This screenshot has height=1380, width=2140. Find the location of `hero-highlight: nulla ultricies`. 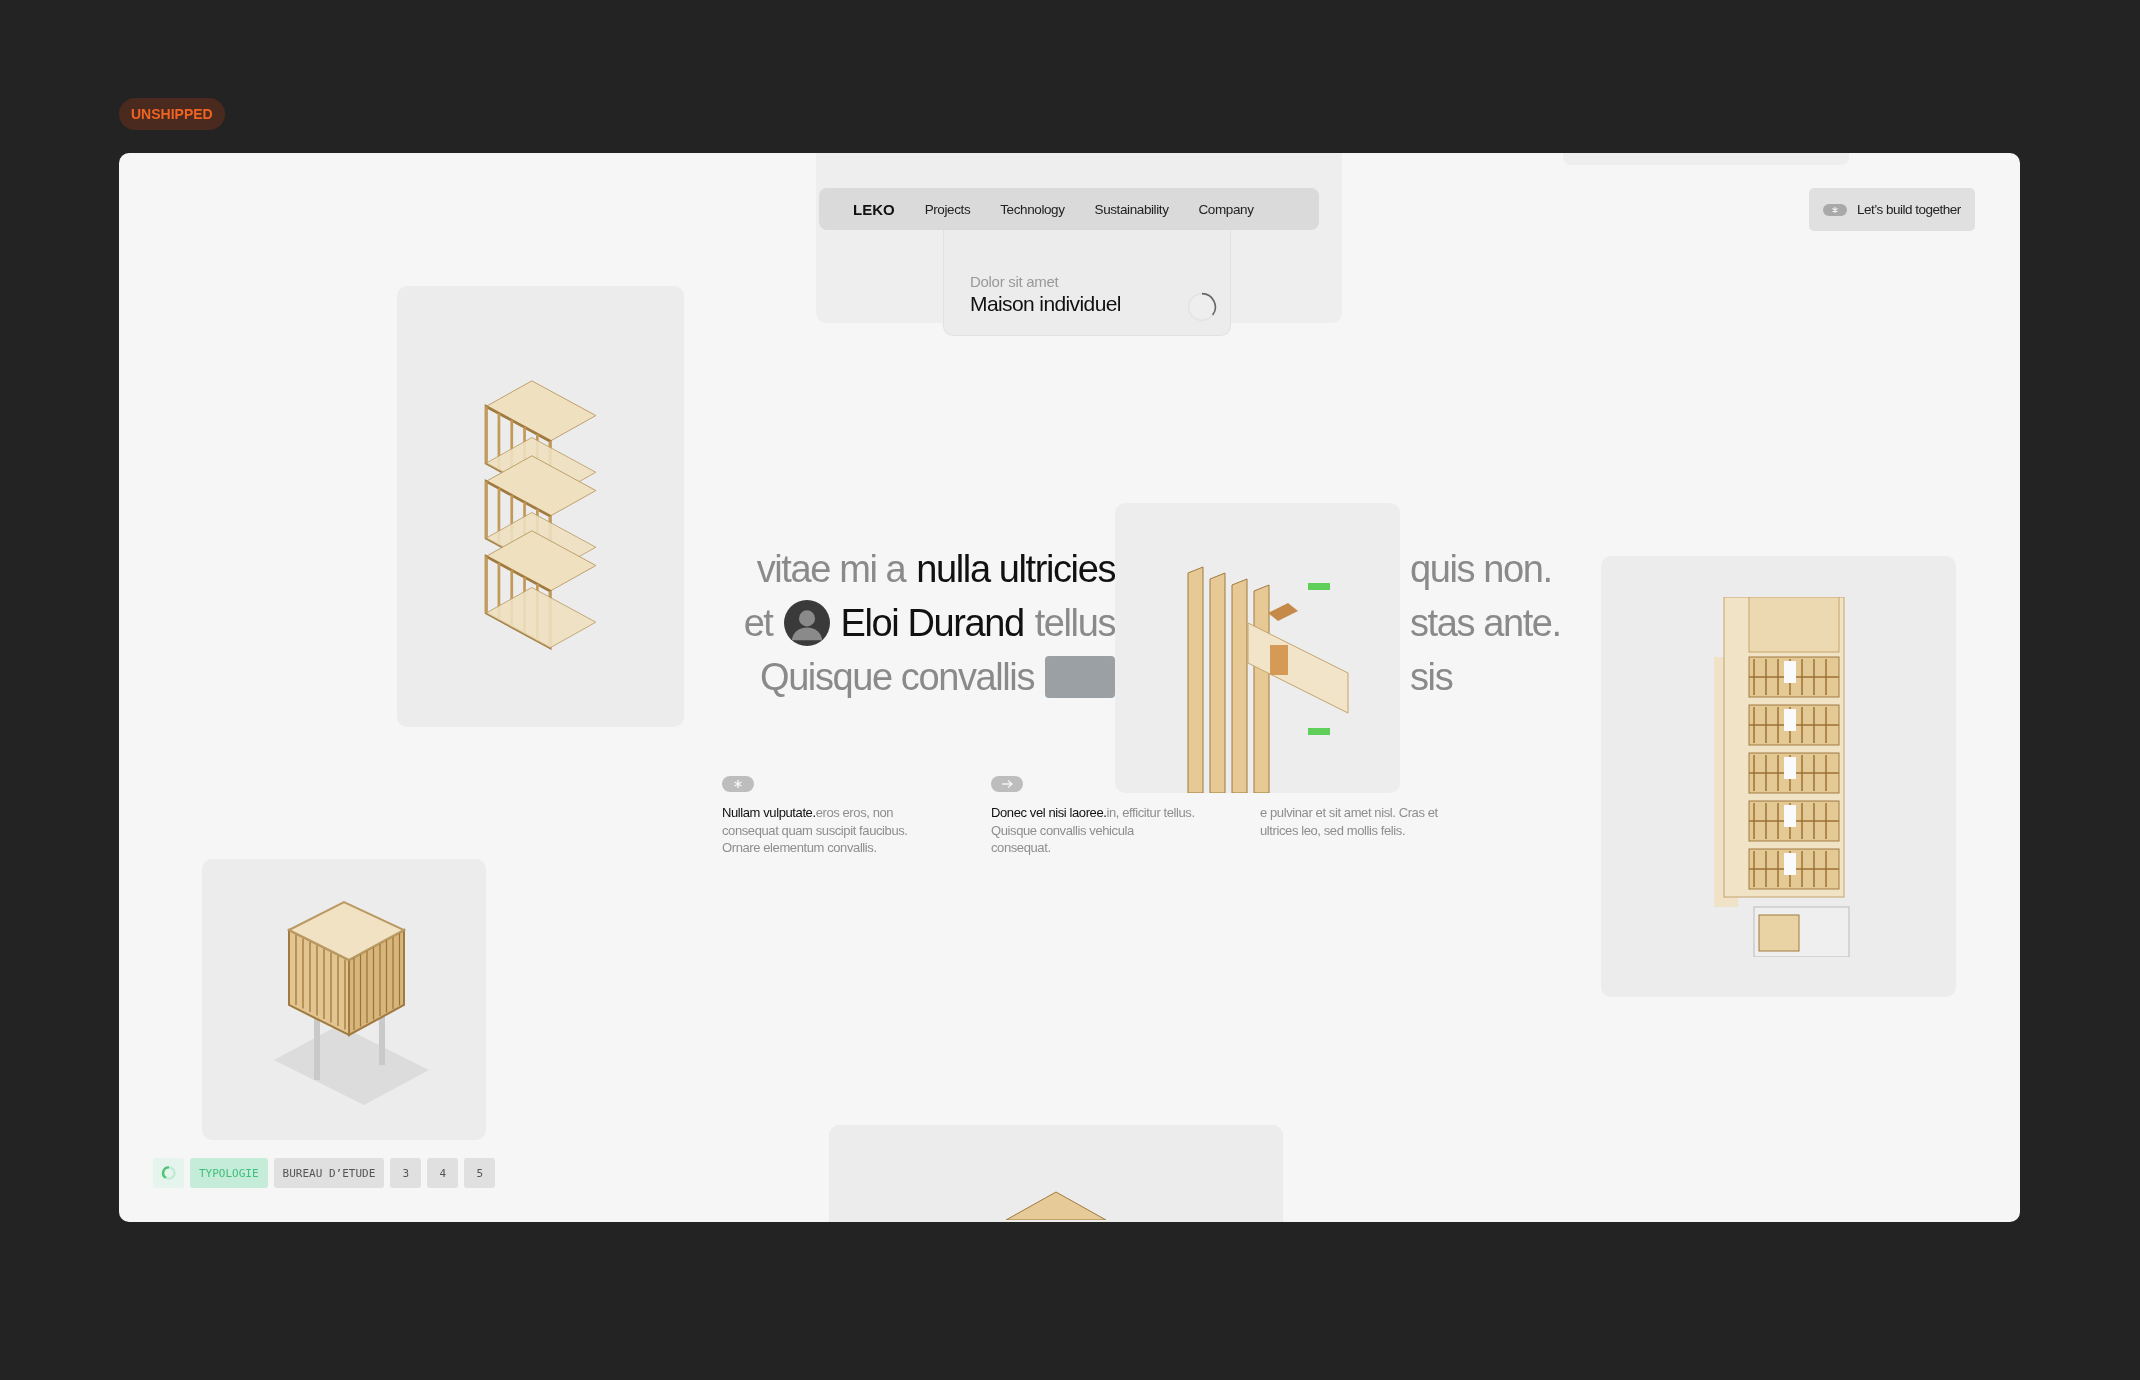

hero-highlight: nulla ultricies is located at coordinates (1015, 569).